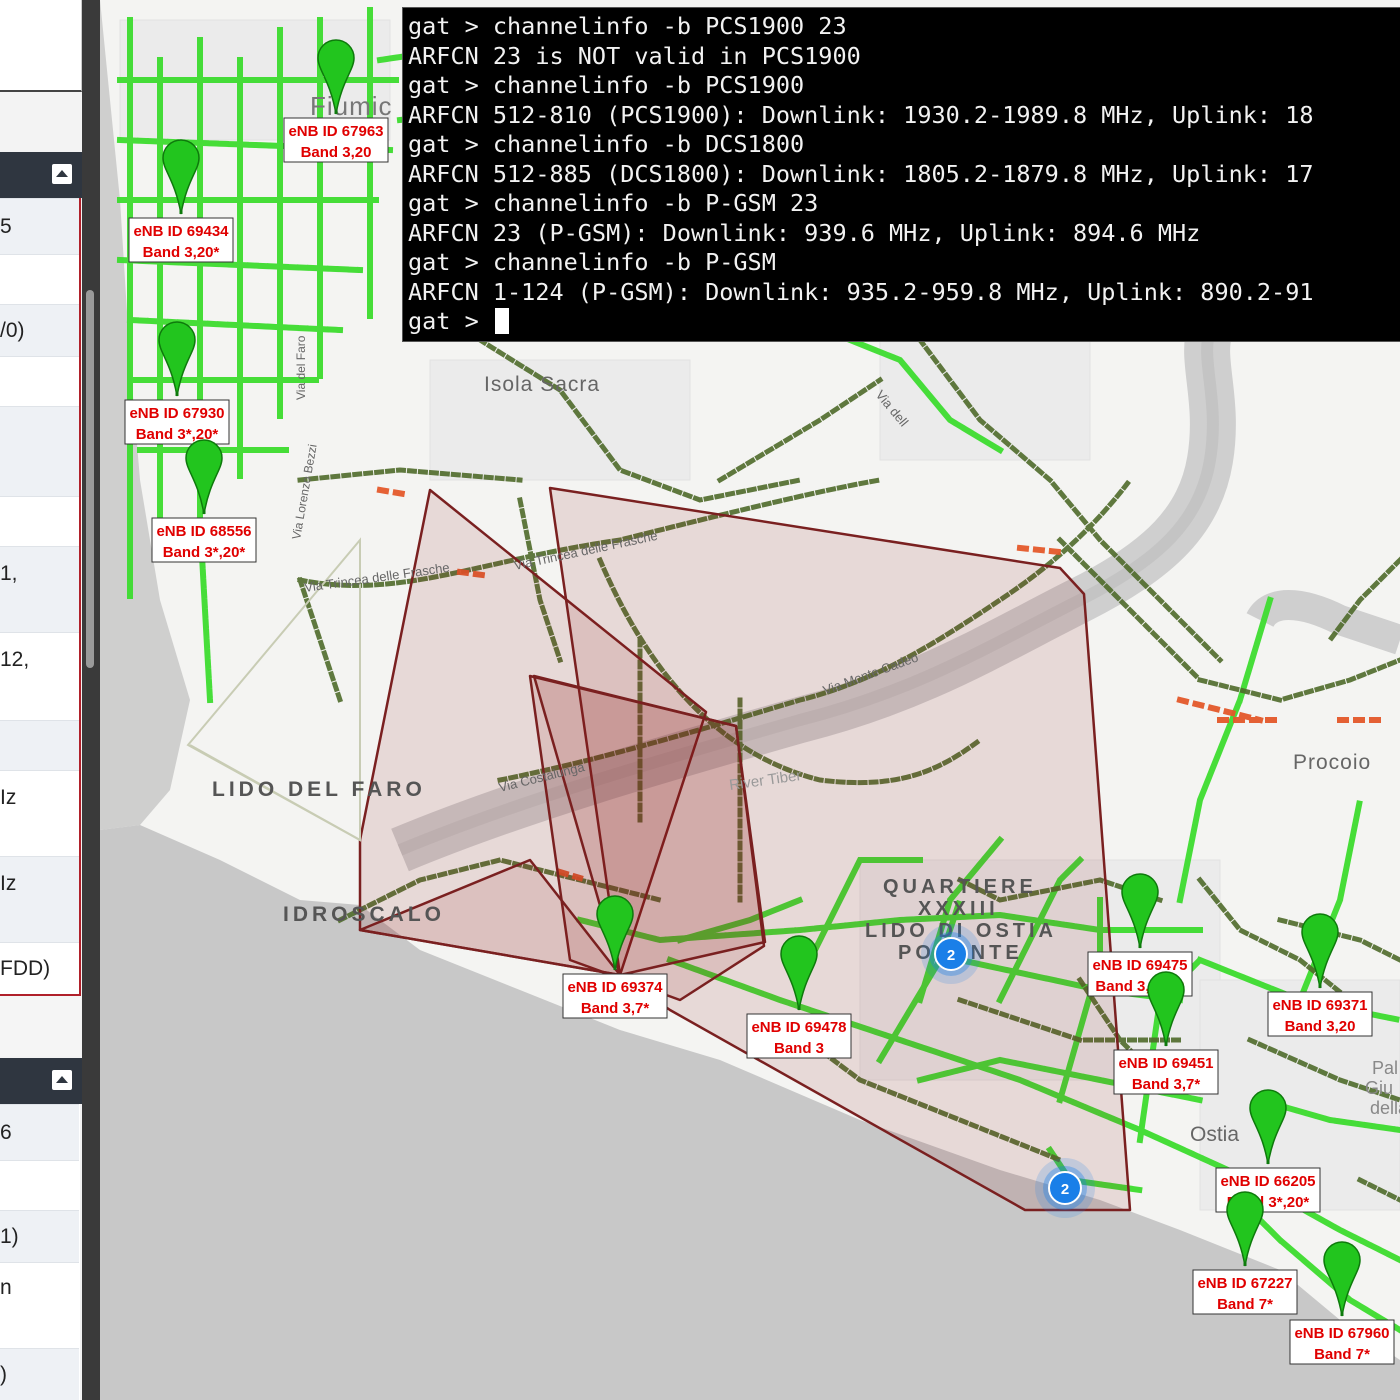 The width and height of the screenshot is (1400, 1400). What do you see at coordinates (592, 262) in the screenshot?
I see `terminal-line: gat > channelinfo -b P-GSM` at bounding box center [592, 262].